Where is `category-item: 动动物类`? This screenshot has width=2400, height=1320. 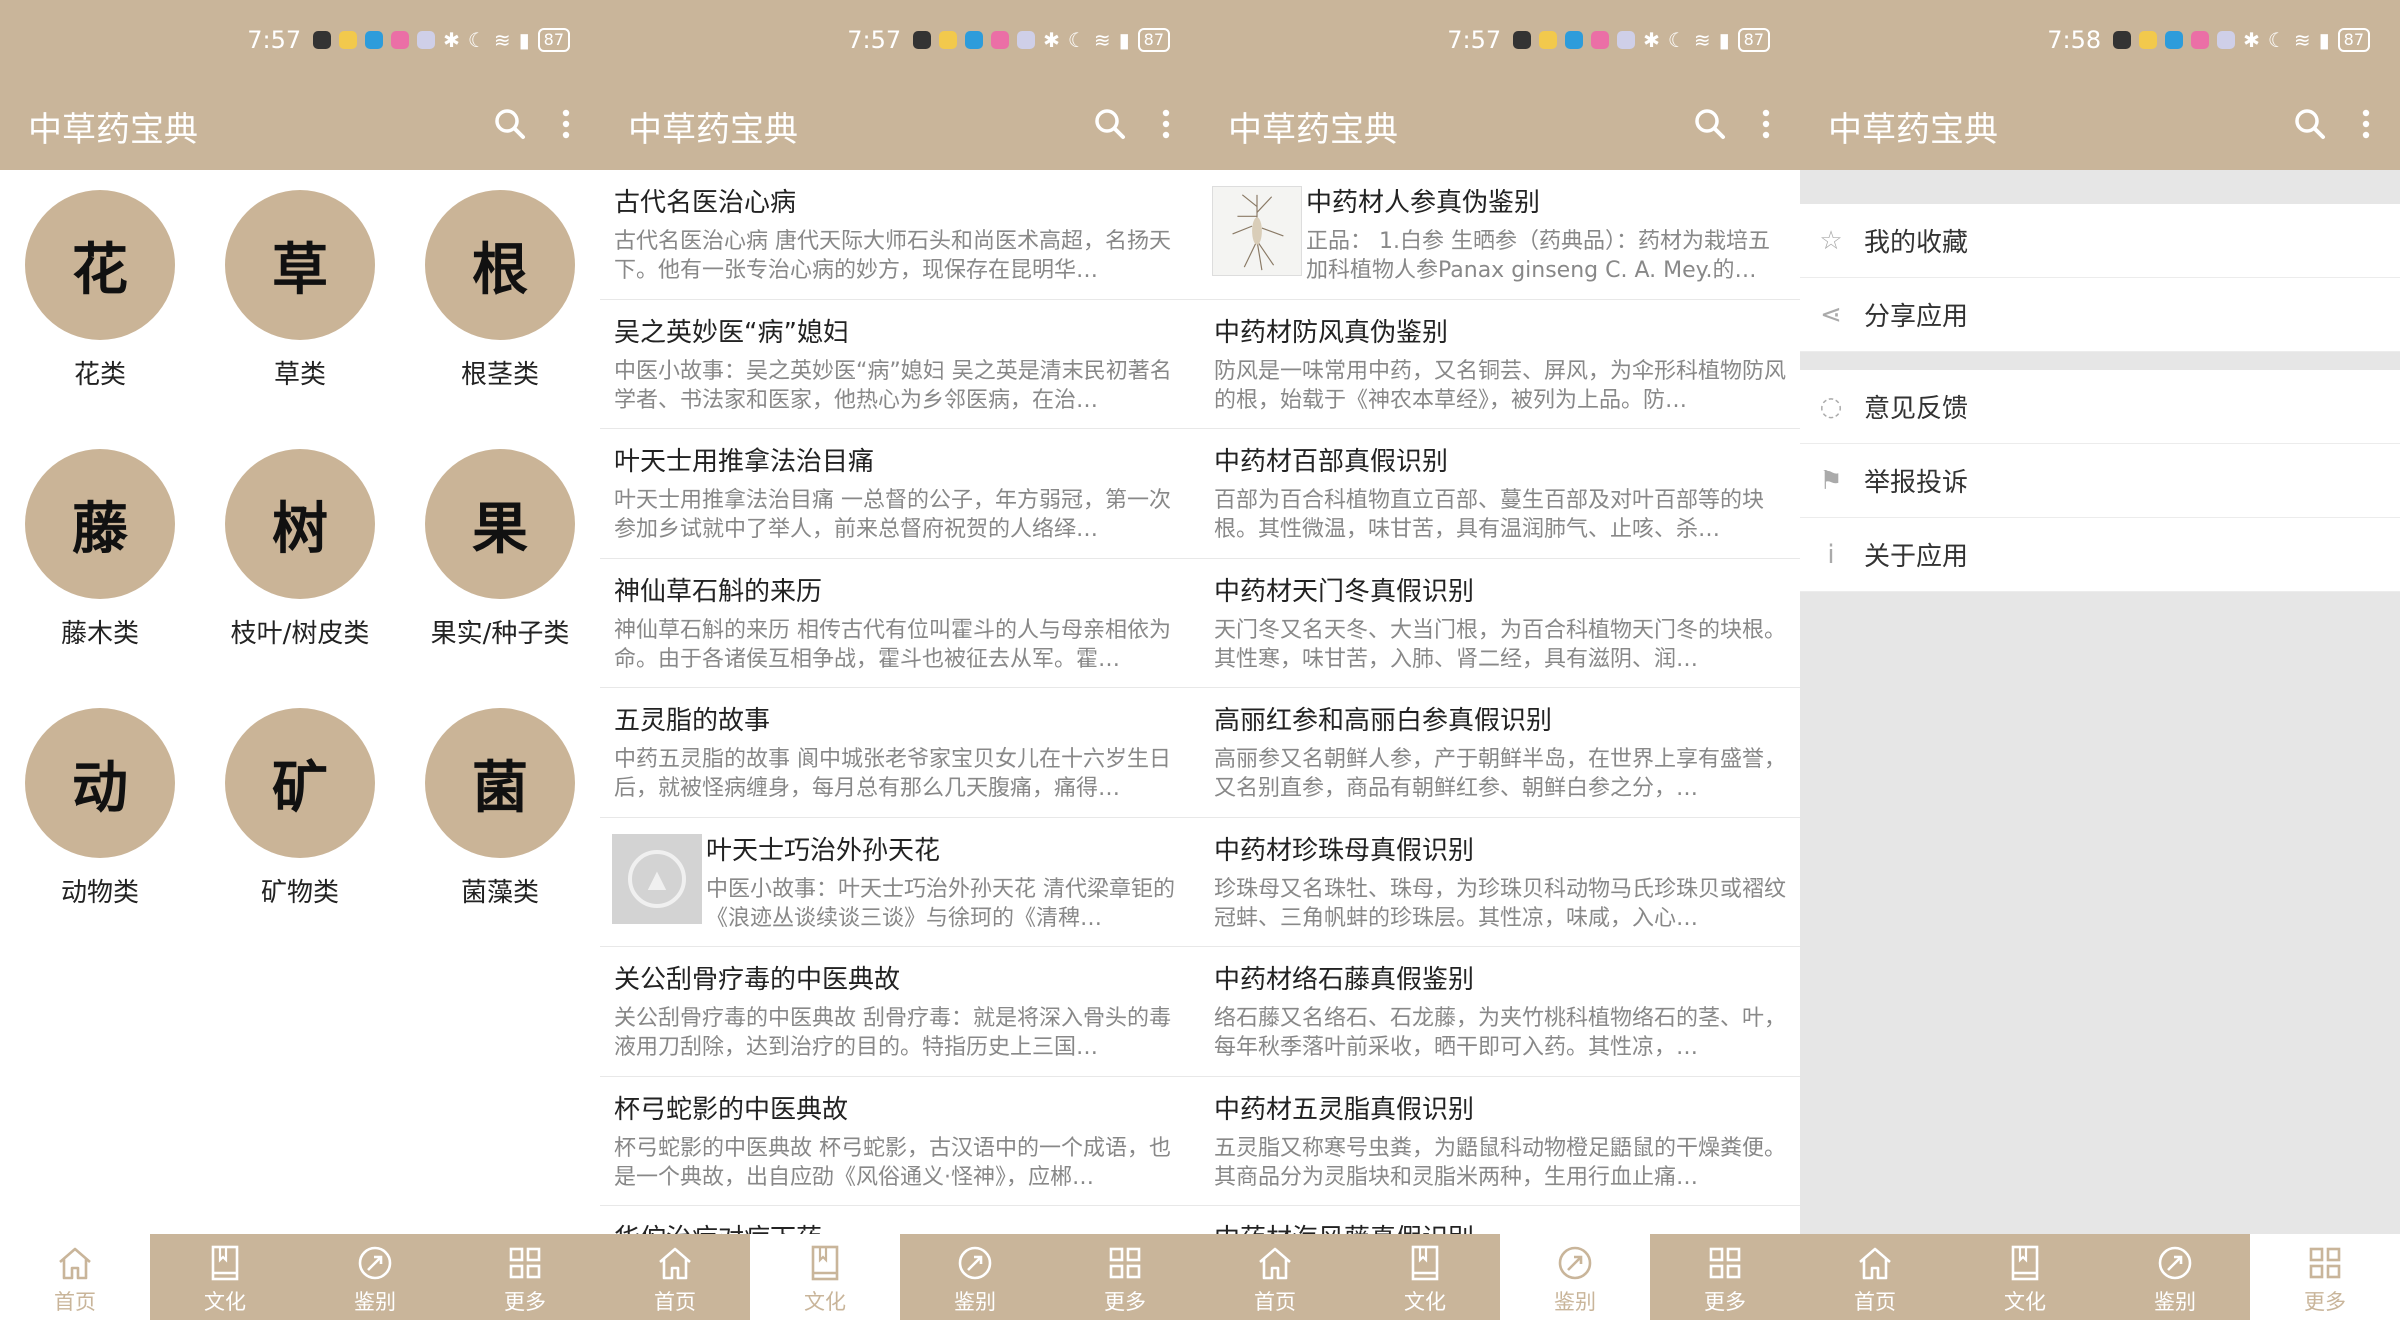
category-item: 动动物类 is located at coordinates (100, 808).